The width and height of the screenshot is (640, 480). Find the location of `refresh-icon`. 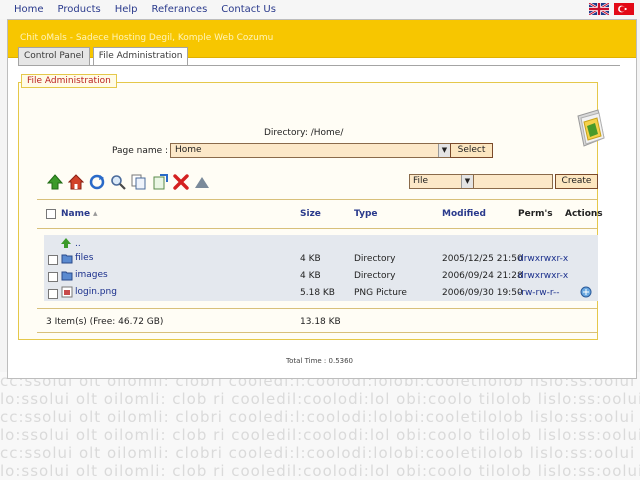

refresh-icon is located at coordinates (97, 182).